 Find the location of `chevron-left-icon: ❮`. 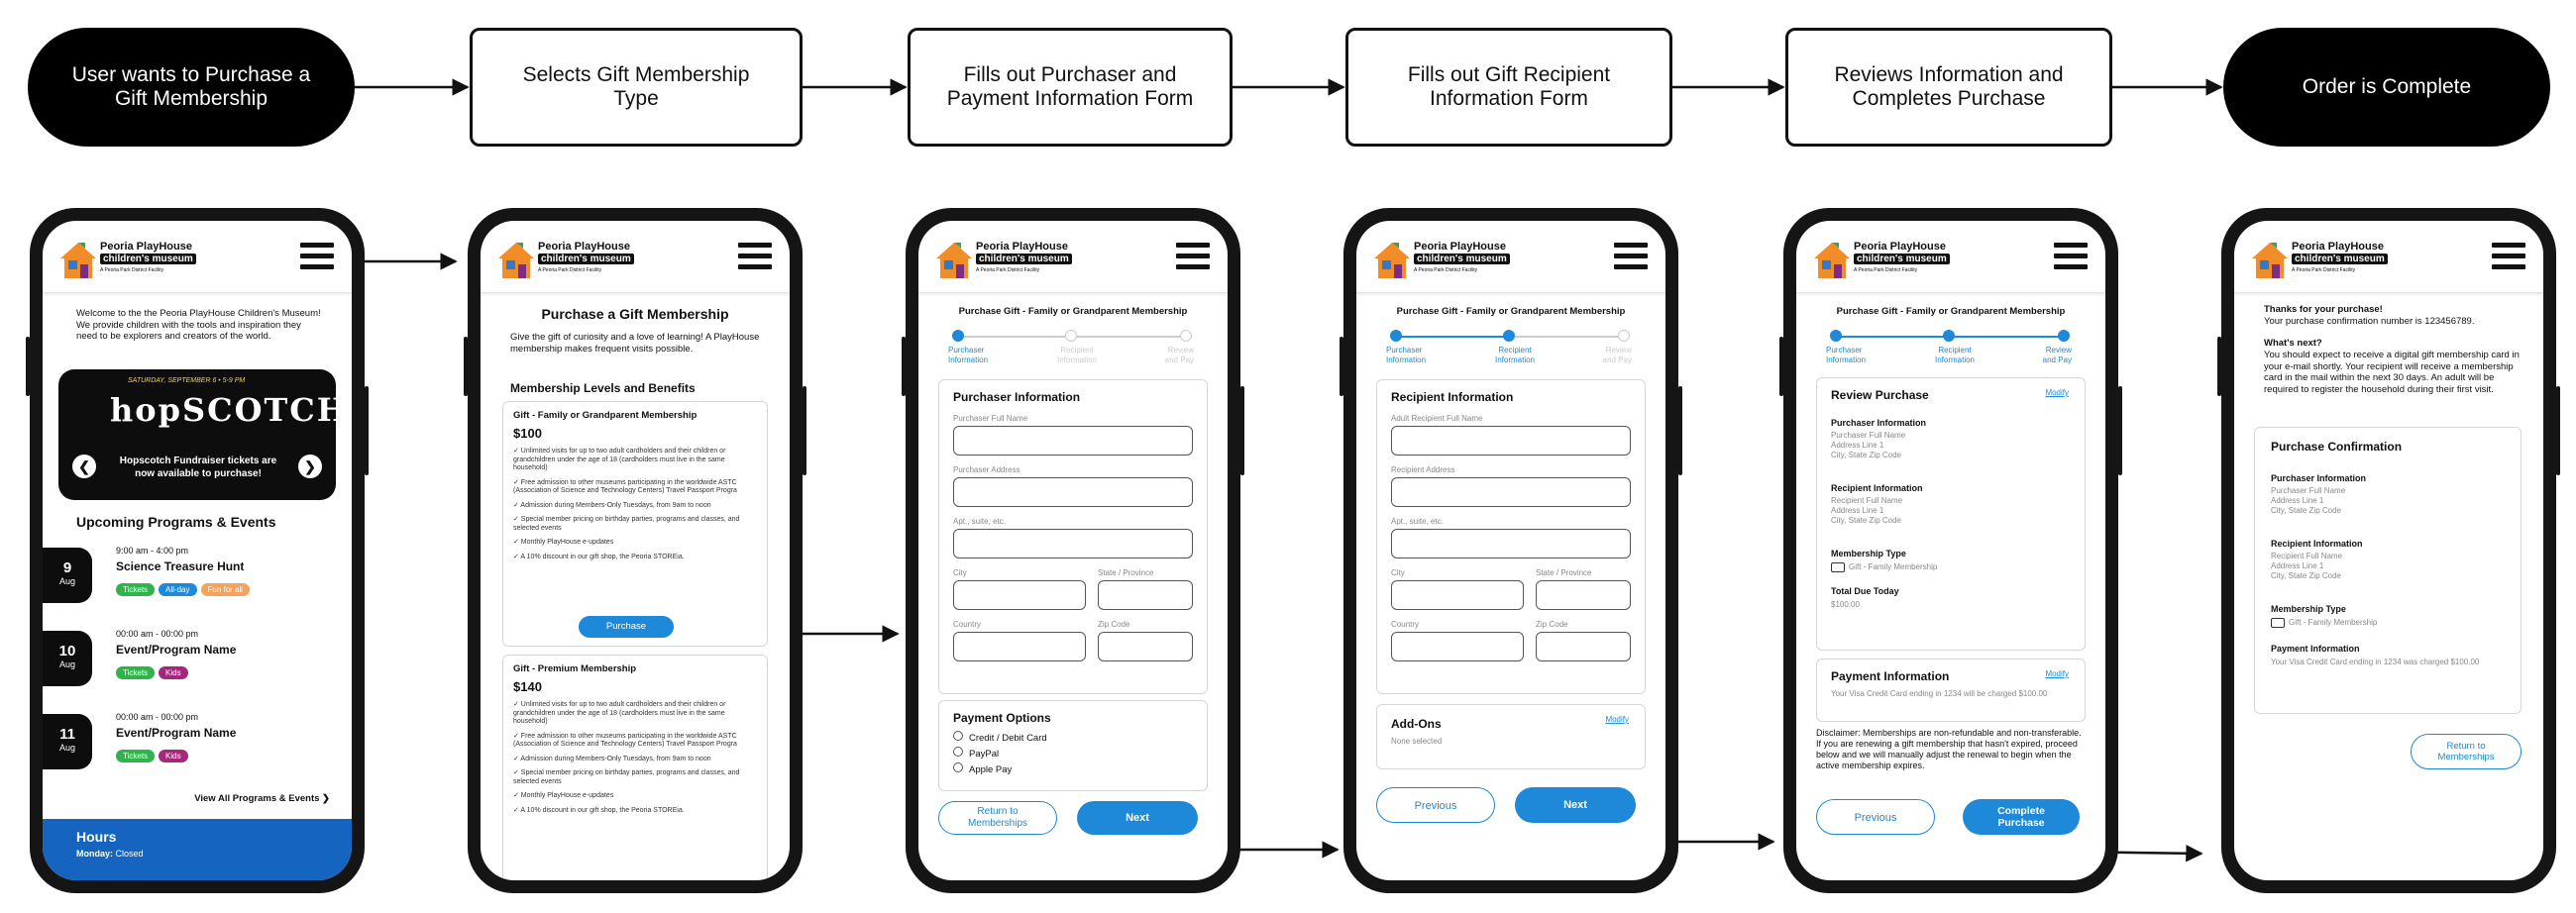

chevron-left-icon: ❮ is located at coordinates (84, 467).